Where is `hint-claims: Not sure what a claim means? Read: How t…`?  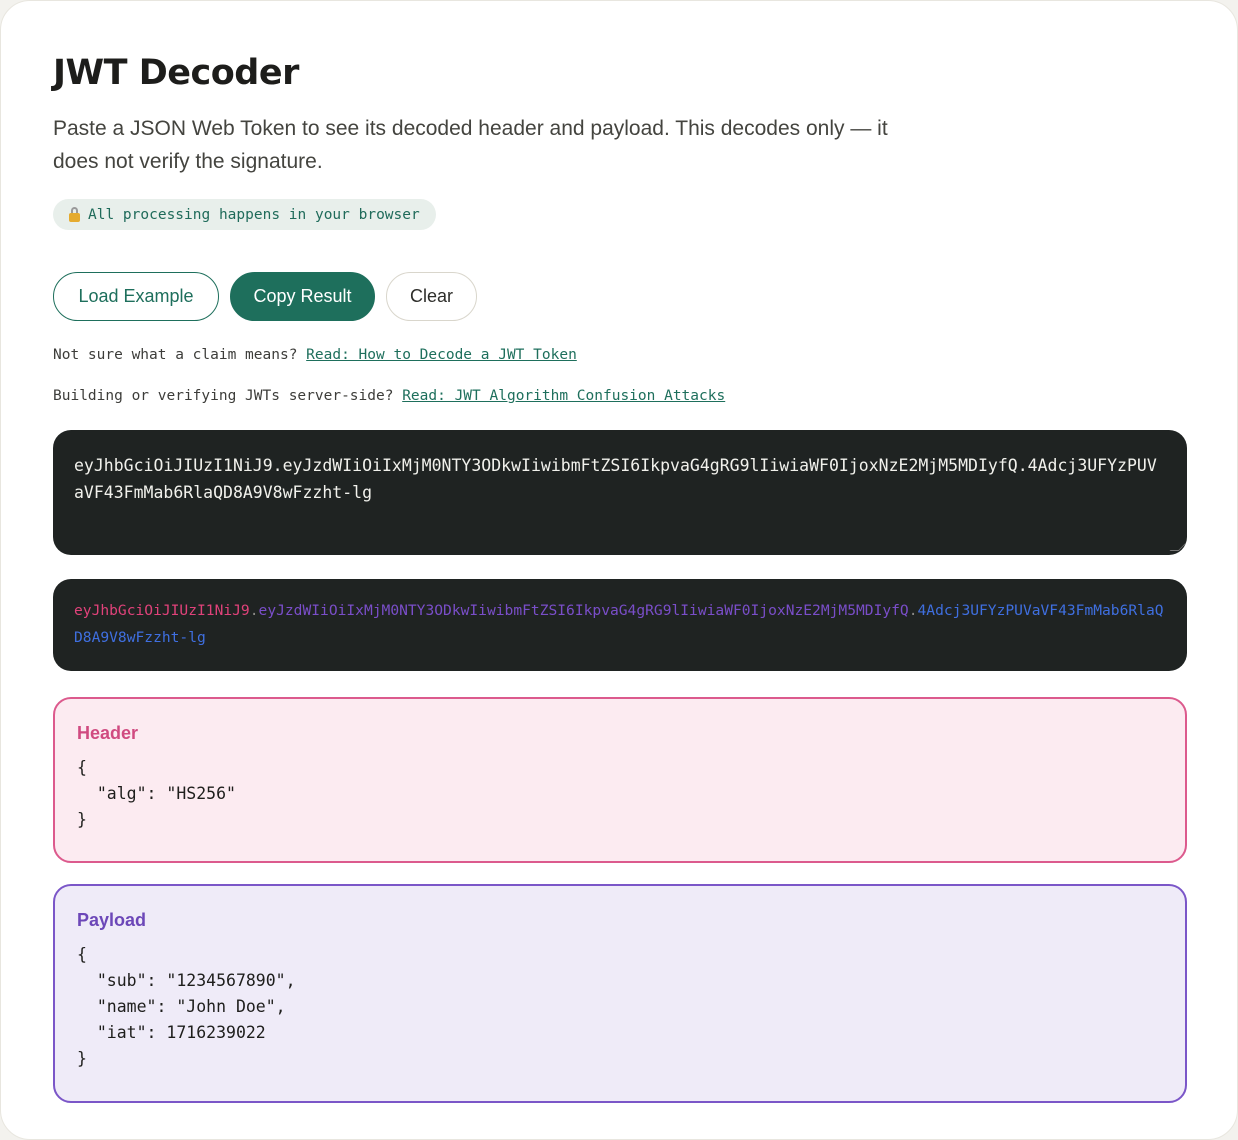
hint-claims: Not sure what a claim means? Read: How t… is located at coordinates (315, 355).